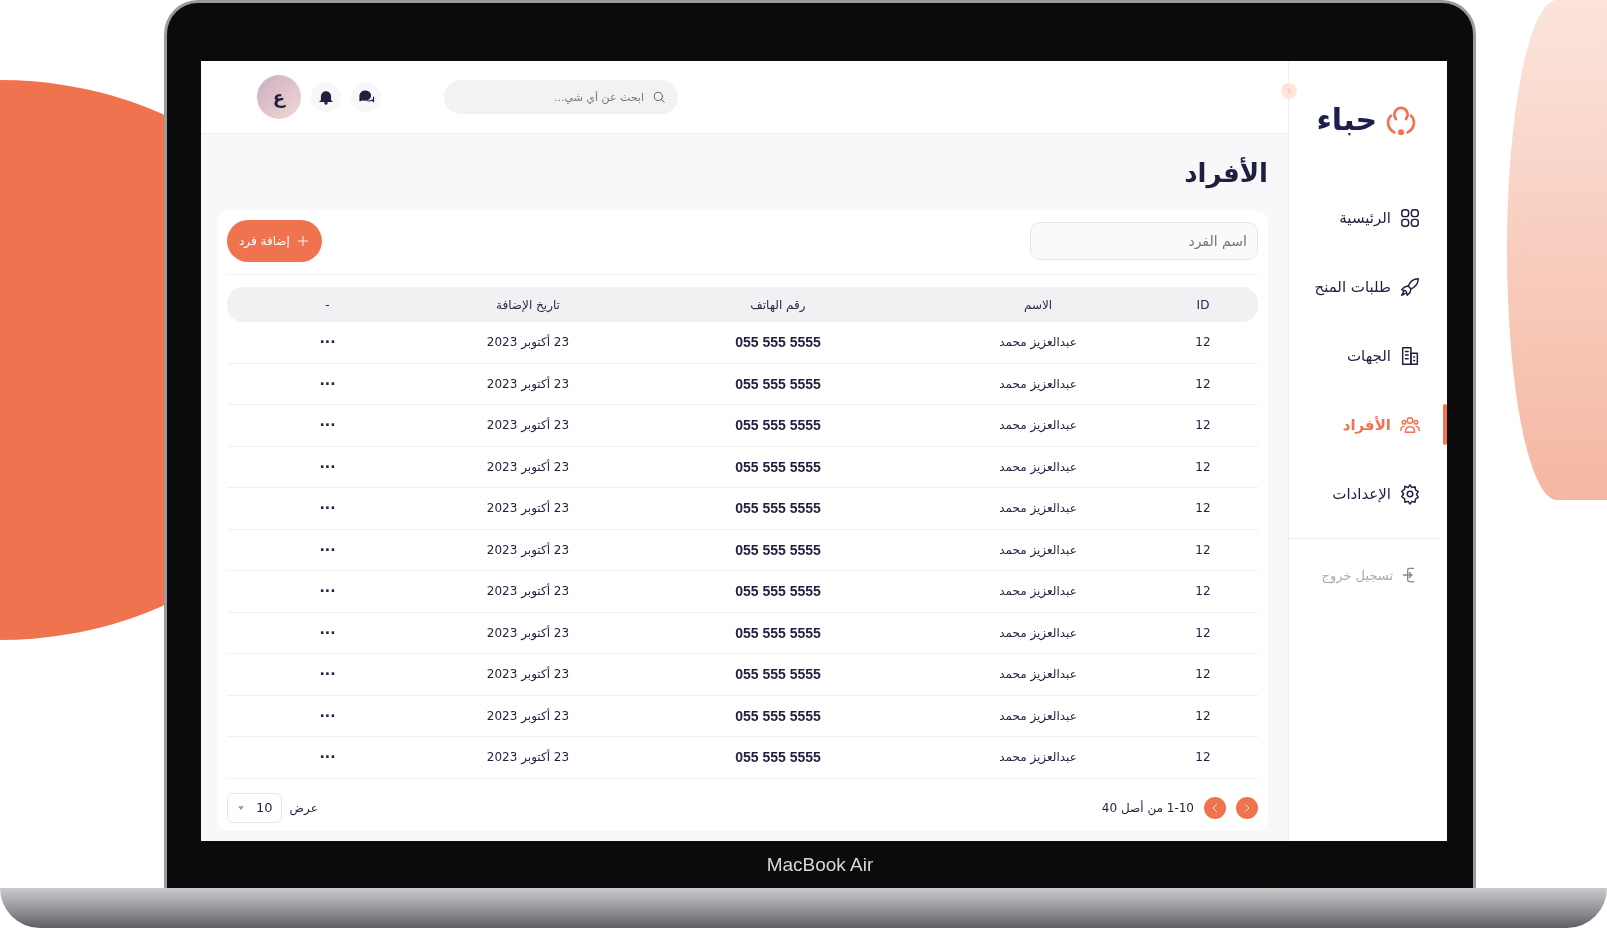 The image size is (1607, 929). Describe the element at coordinates (1410, 493) in the screenshot. I see `settings-icon` at that location.